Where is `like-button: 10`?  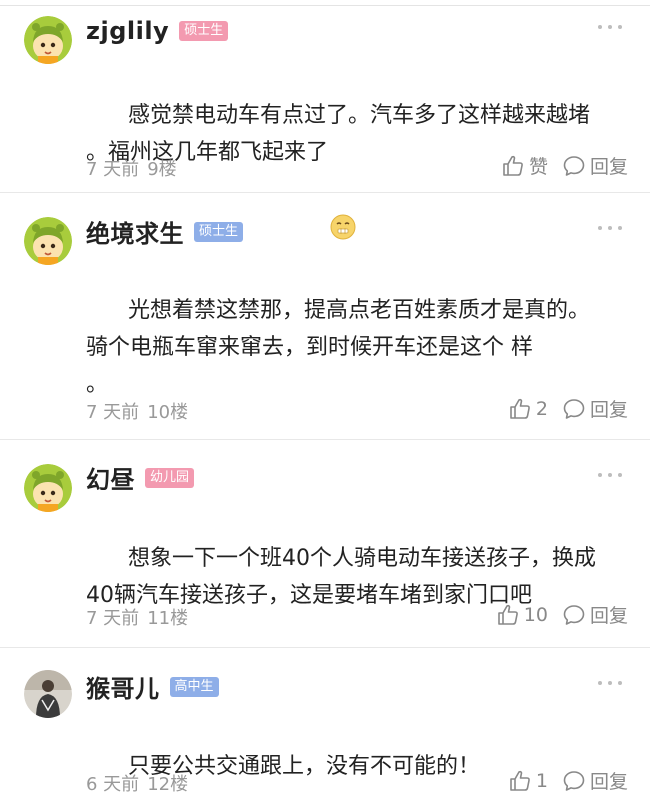
like-button: 10 is located at coordinates (522, 615).